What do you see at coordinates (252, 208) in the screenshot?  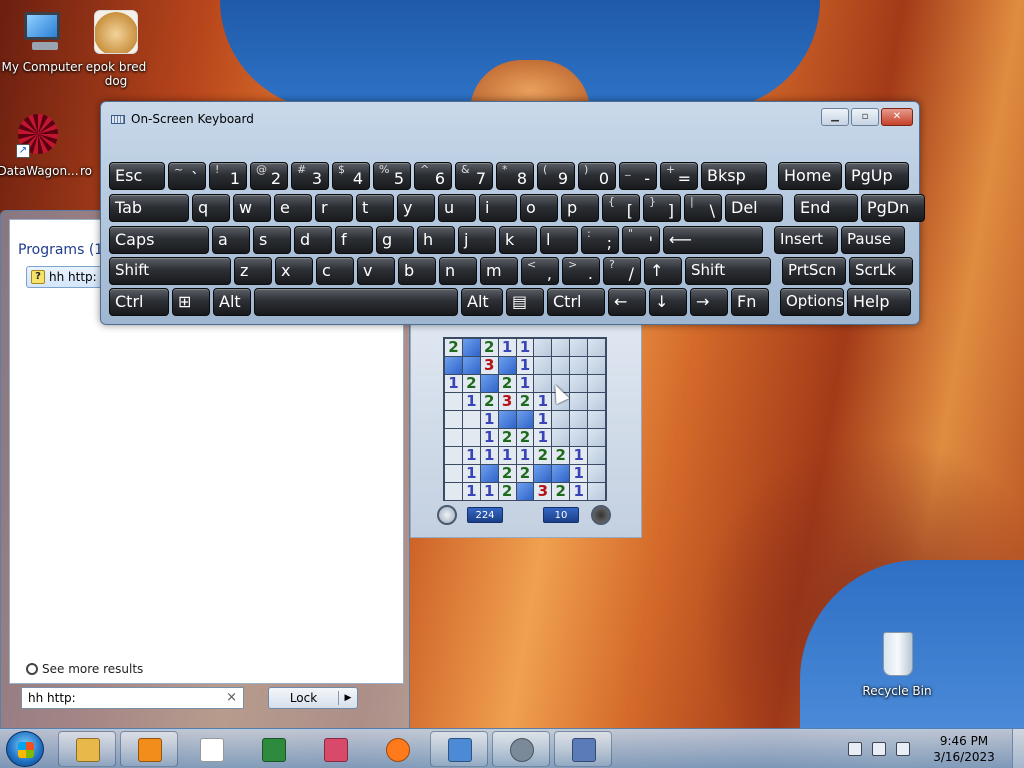 I see `key-w: w` at bounding box center [252, 208].